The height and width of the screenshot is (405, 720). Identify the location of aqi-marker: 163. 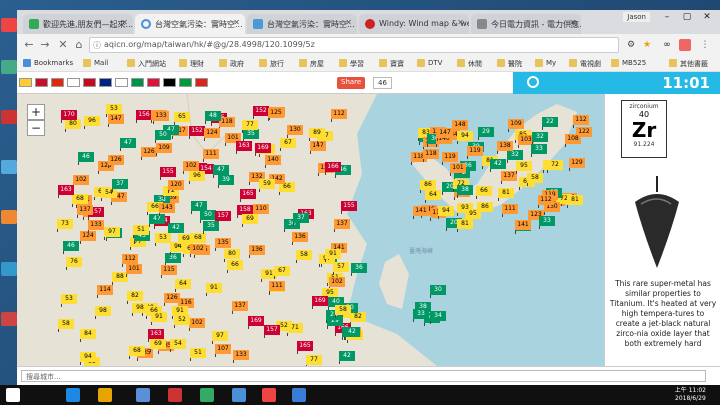
(244, 147).